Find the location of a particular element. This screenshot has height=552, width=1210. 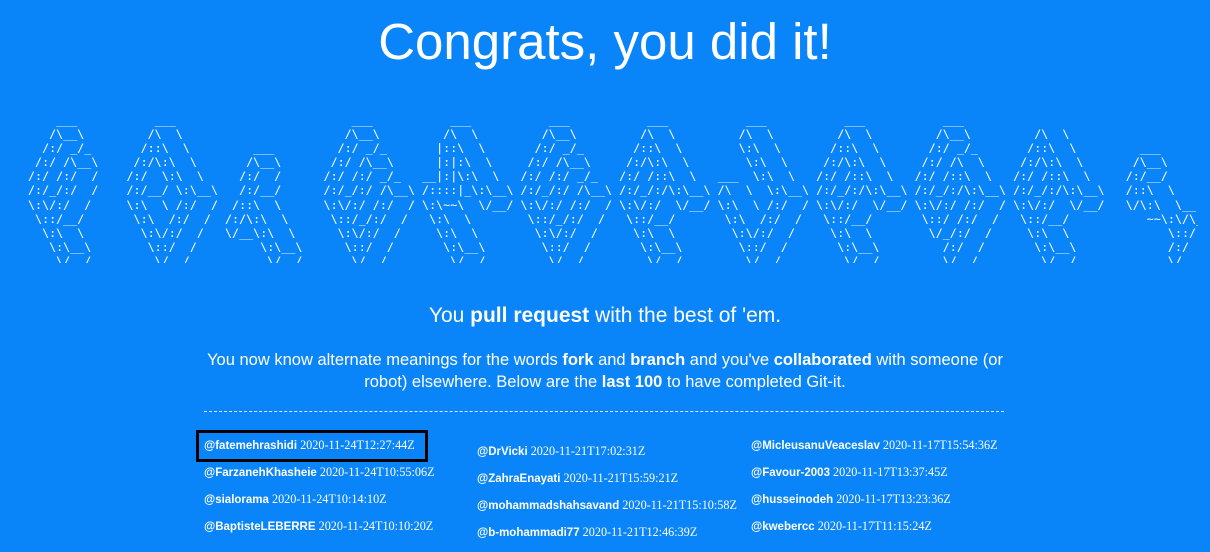

selection-highlight-box is located at coordinates (312, 446).